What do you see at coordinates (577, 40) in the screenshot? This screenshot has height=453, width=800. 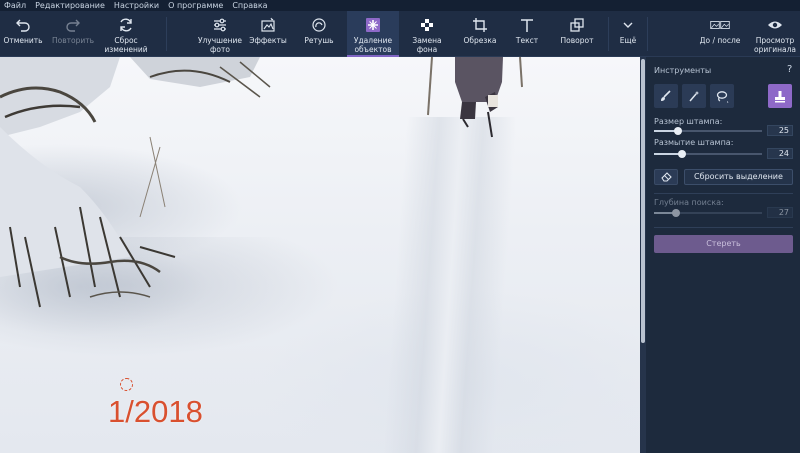 I see `rotate-label: Поворот` at bounding box center [577, 40].